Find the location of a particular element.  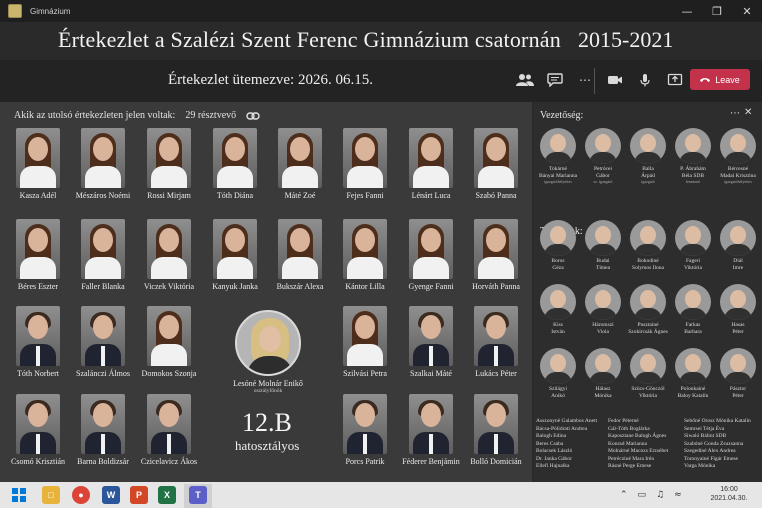

chevron-up-icon: ⌃ is located at coordinates (624, 495).